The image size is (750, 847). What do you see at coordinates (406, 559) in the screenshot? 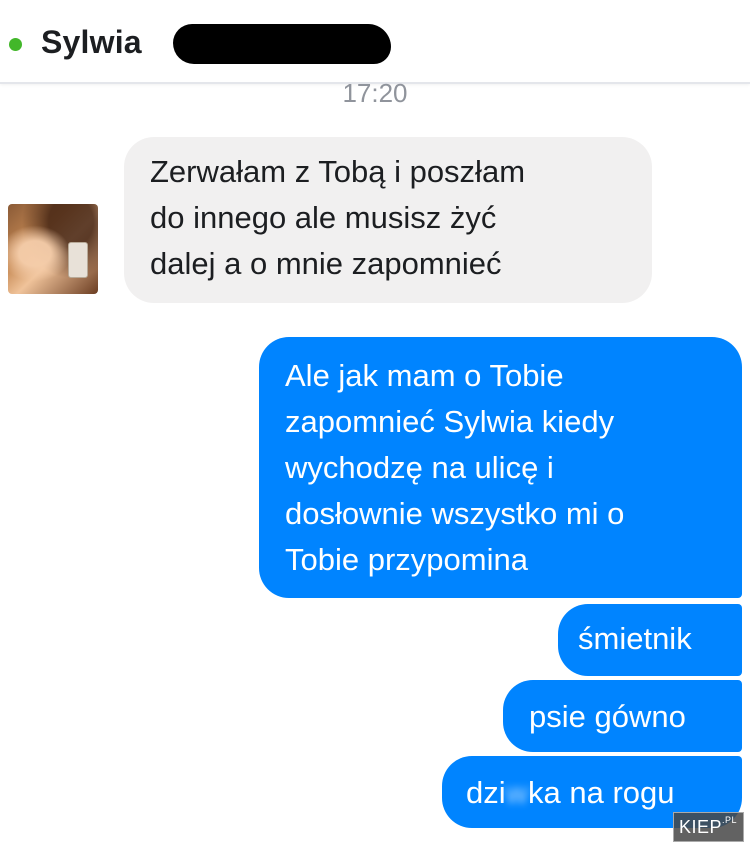
I see `message-line: Tobie przypomina` at bounding box center [406, 559].